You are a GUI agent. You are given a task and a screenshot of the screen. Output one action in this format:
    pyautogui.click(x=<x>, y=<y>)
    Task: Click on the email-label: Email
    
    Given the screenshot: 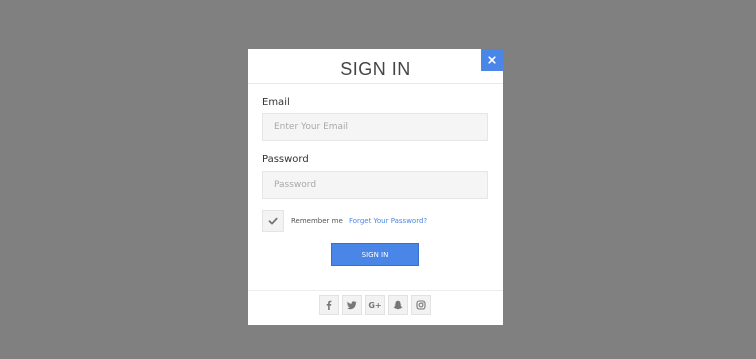 What is the action you would take?
    pyautogui.click(x=276, y=102)
    